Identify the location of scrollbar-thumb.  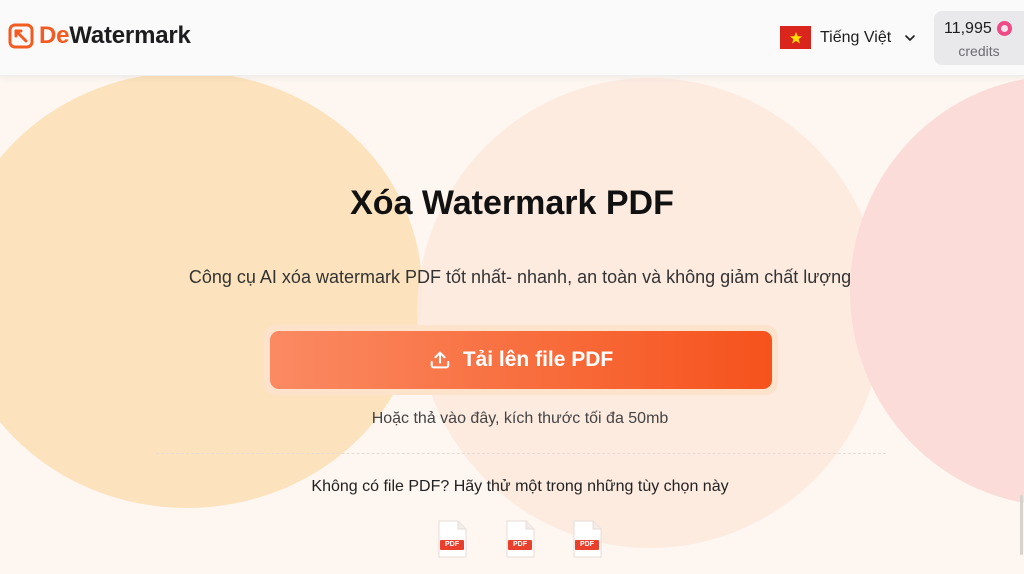
(1021, 525).